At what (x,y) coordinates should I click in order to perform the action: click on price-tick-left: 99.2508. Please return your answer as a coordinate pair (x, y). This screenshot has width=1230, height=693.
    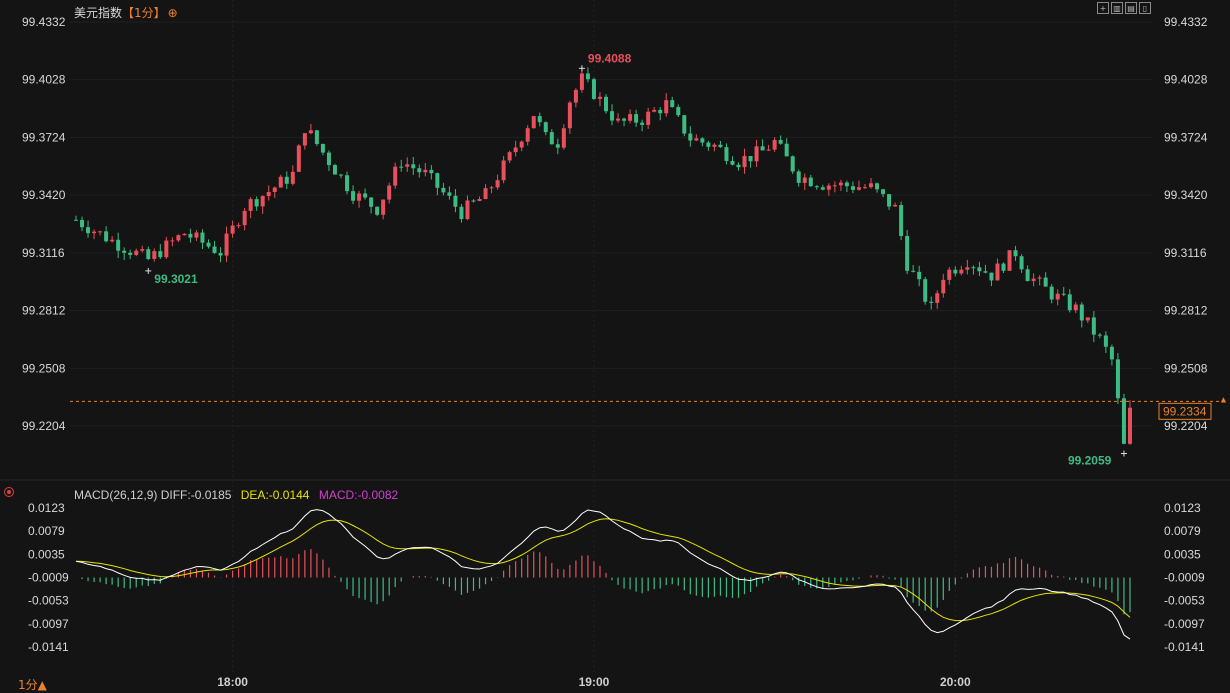
    Looking at the image, I should click on (44, 368).